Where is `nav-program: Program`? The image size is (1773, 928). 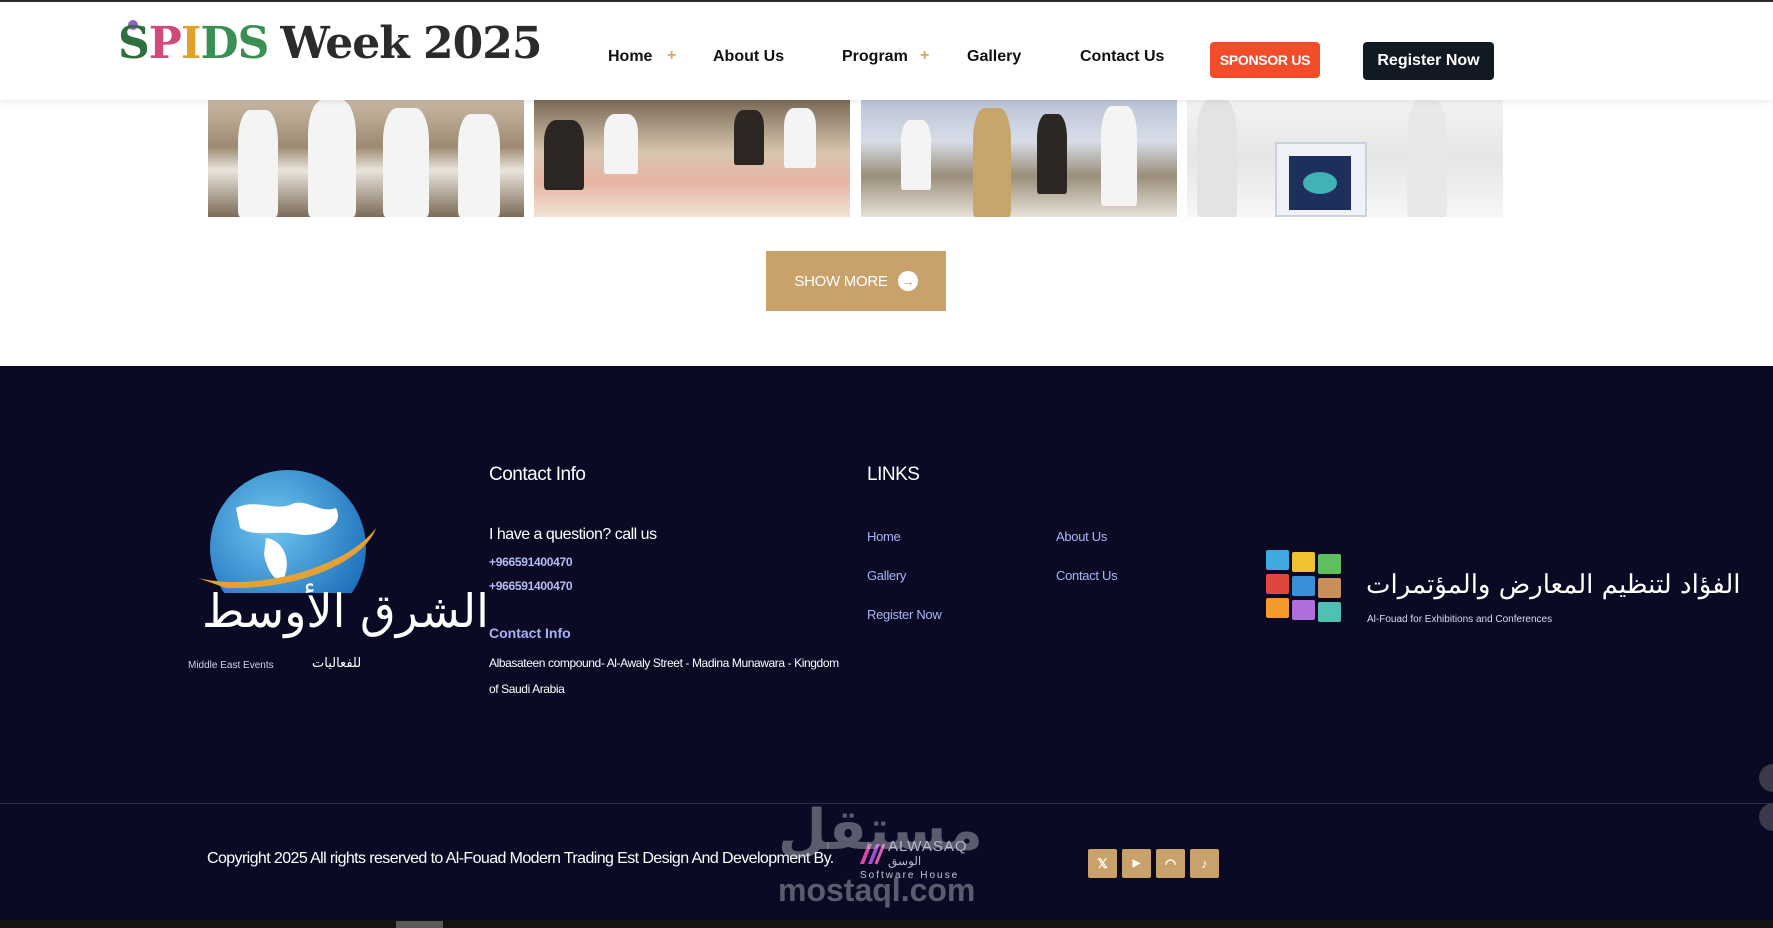
nav-program: Program is located at coordinates (875, 57).